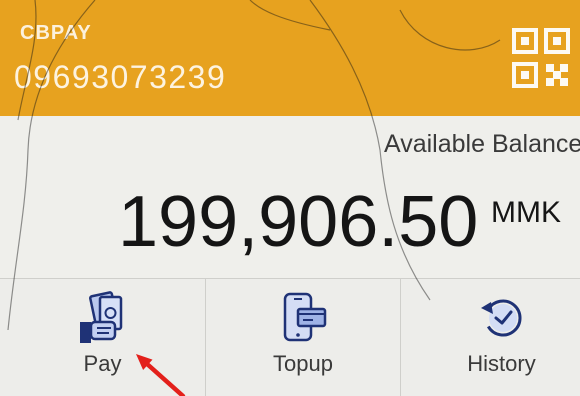 This screenshot has height=396, width=580. Describe the element at coordinates (103, 318) in the screenshot. I see `pay-money-icon` at that location.